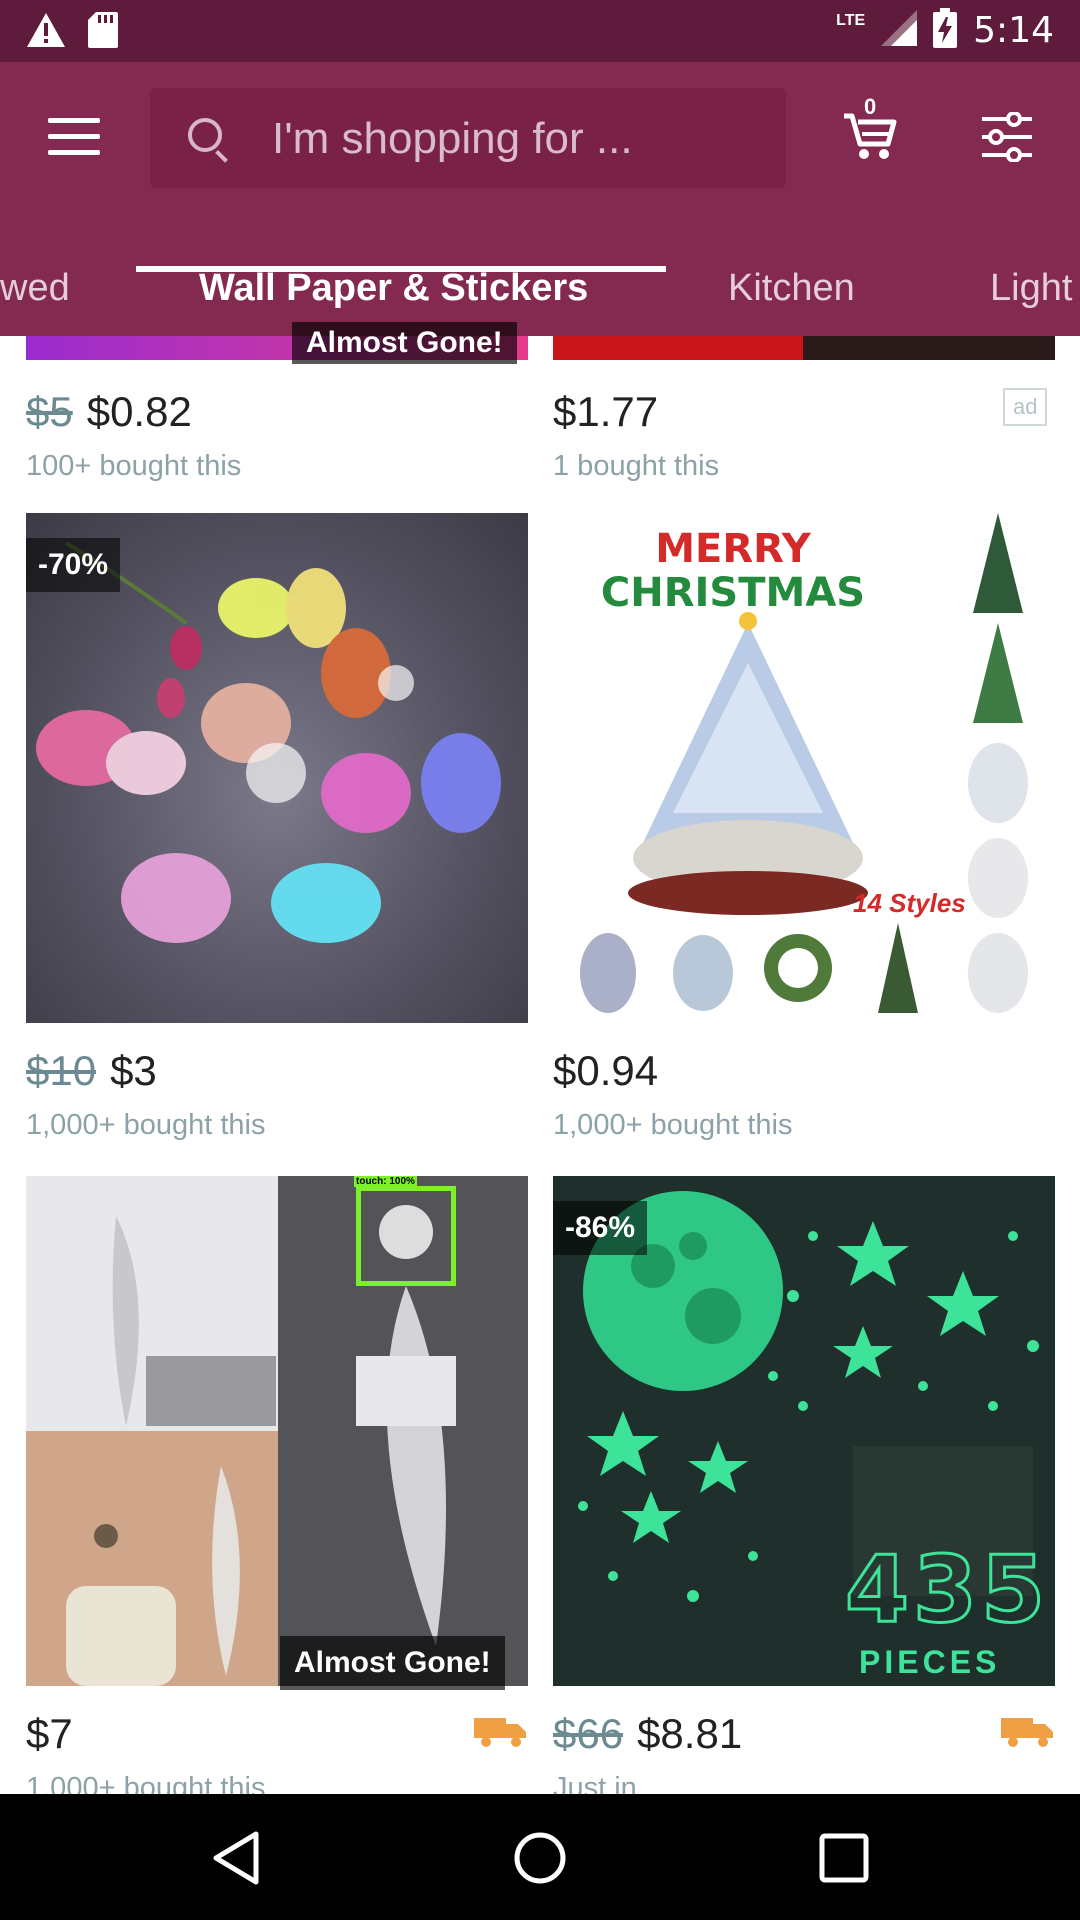  I want to click on bought-count: 1 bought this, so click(636, 466).